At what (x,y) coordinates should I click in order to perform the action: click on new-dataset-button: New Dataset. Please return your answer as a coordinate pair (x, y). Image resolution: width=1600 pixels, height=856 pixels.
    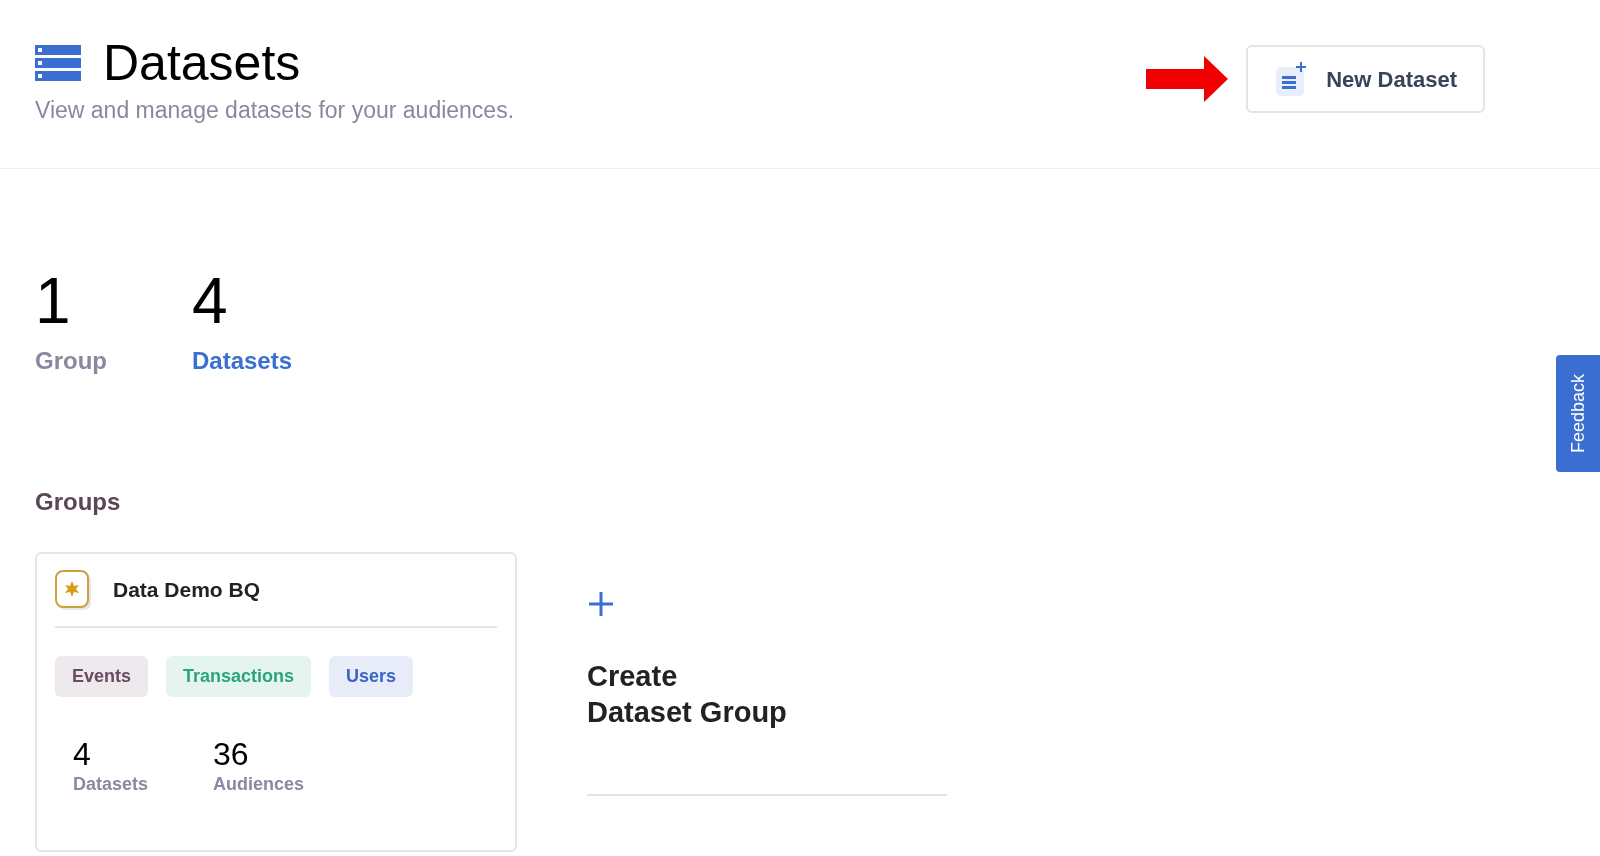
    Looking at the image, I should click on (1365, 79).